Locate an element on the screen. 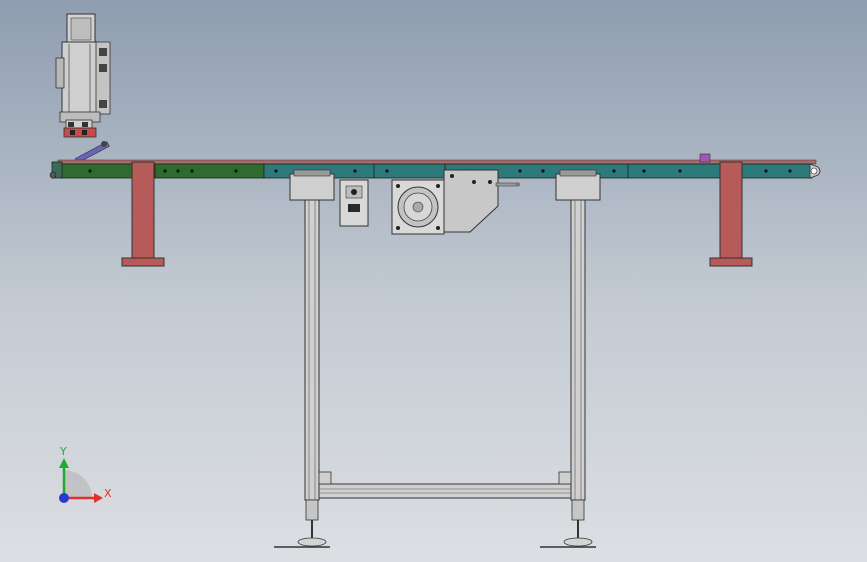 This screenshot has height=562, width=867. frame-left-column is located at coordinates (312, 350).